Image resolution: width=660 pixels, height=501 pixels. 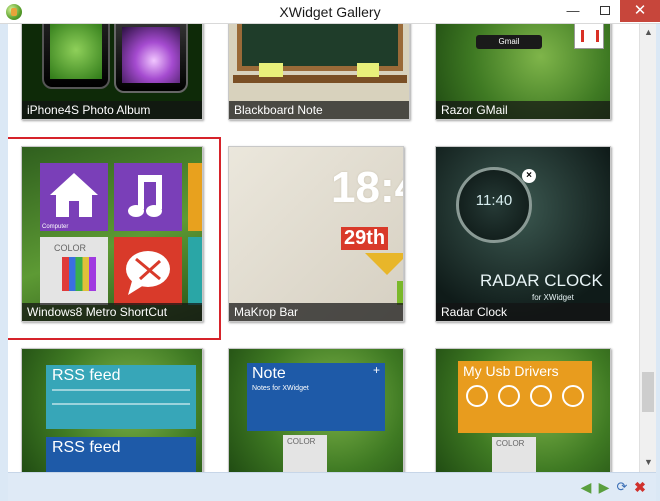 What do you see at coordinates (511, 371) in the screenshot?
I see `usb-drivers-title: My Usb Drivers` at bounding box center [511, 371].